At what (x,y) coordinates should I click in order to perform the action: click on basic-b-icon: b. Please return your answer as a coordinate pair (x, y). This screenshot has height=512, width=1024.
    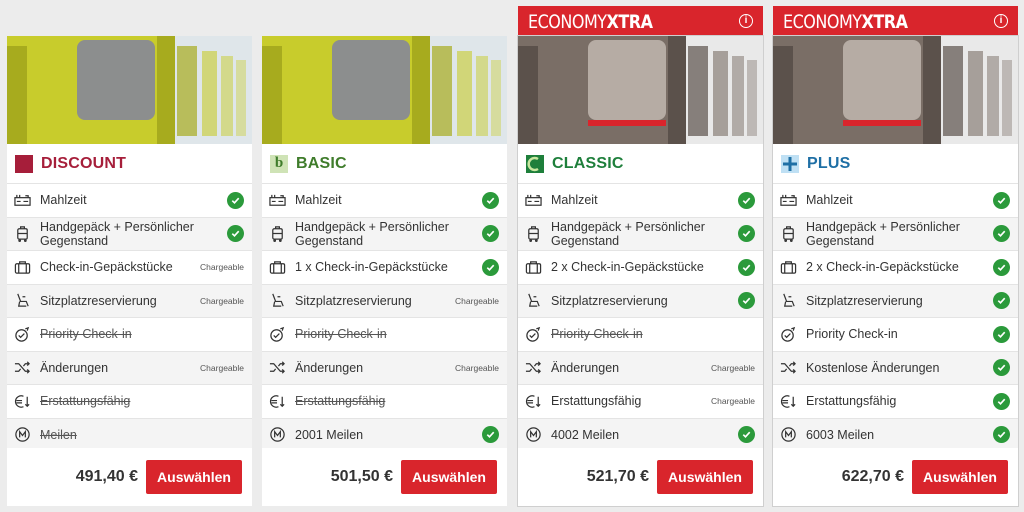
    Looking at the image, I should click on (283, 163).